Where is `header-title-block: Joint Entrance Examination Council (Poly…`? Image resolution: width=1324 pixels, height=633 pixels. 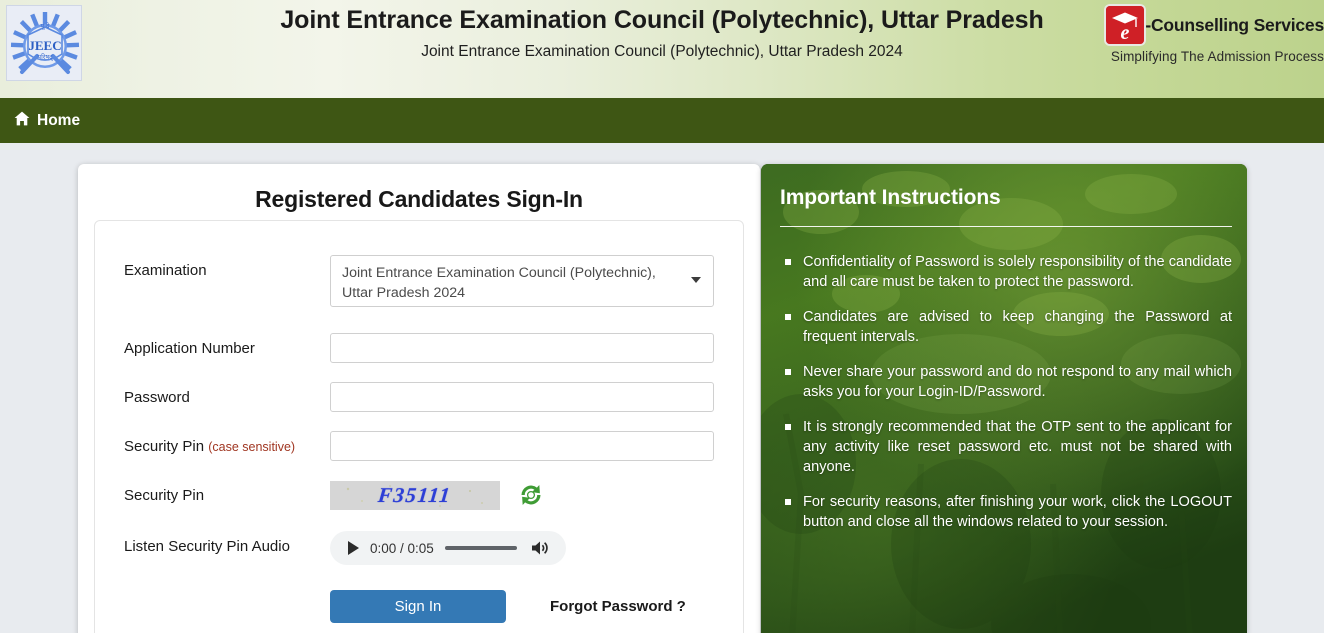
header-title-block: Joint Entrance Examination Council (Poly… is located at coordinates (662, 34).